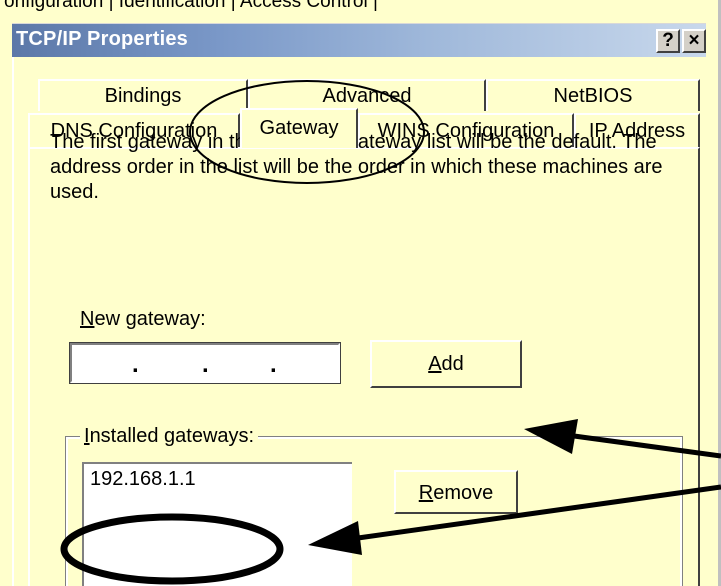 This screenshot has height=586, width=721. Describe the element at coordinates (446, 364) in the screenshot. I see `add-button: Add` at that location.